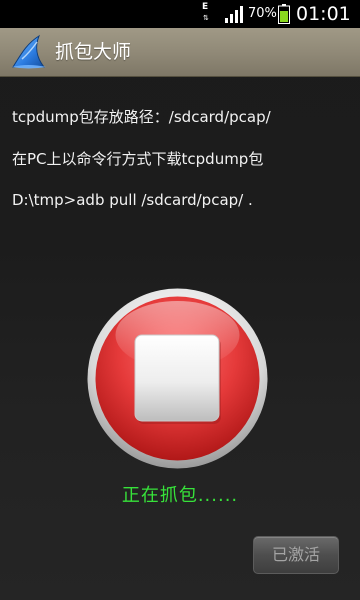  What do you see at coordinates (180, 52) in the screenshot?
I see `app-bar: 抓包大师` at bounding box center [180, 52].